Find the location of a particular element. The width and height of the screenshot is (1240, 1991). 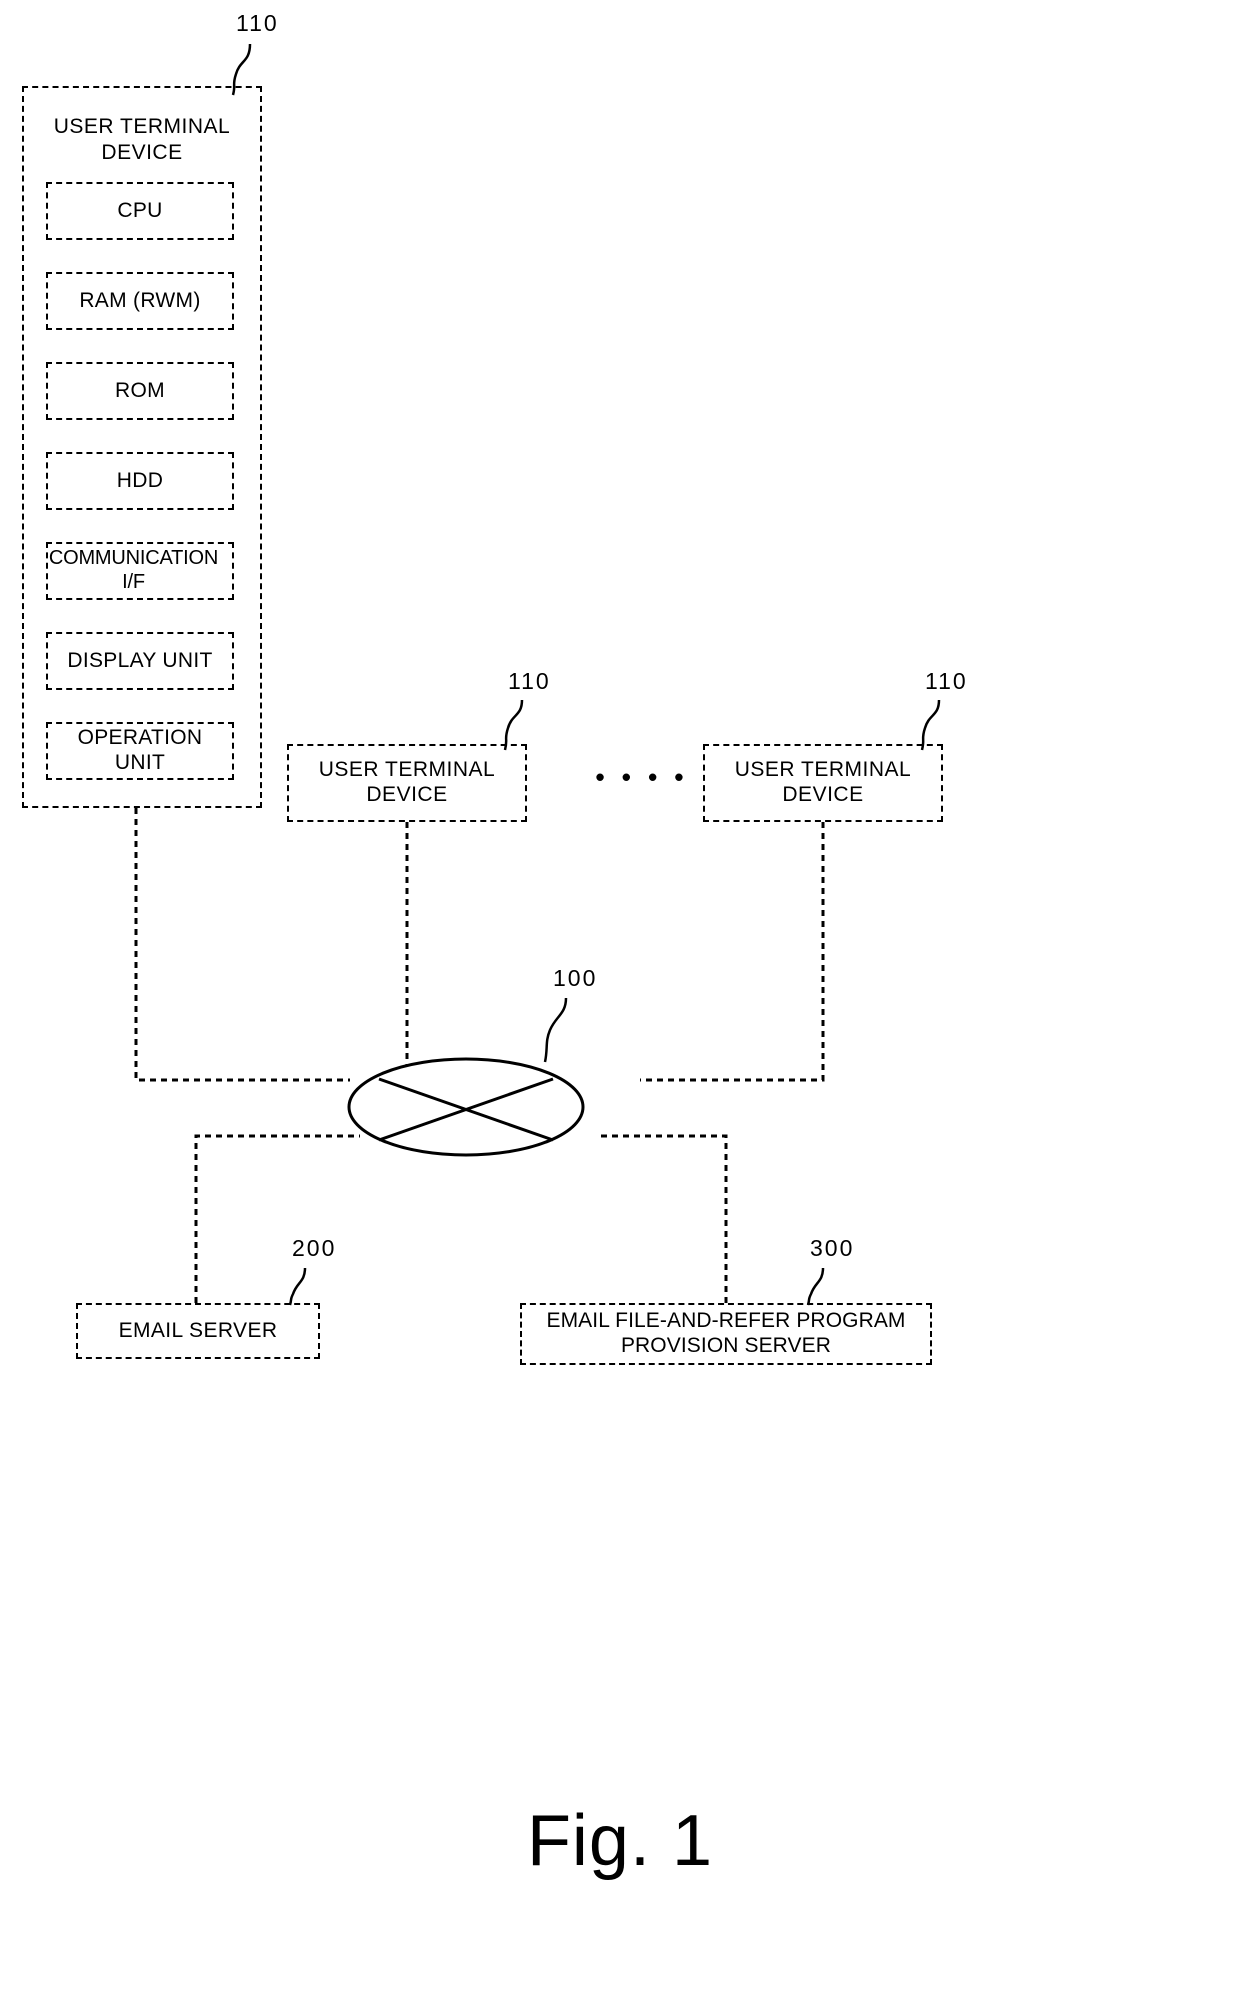

operation-unit-box: OPERATION UNIT is located at coordinates (140, 751).